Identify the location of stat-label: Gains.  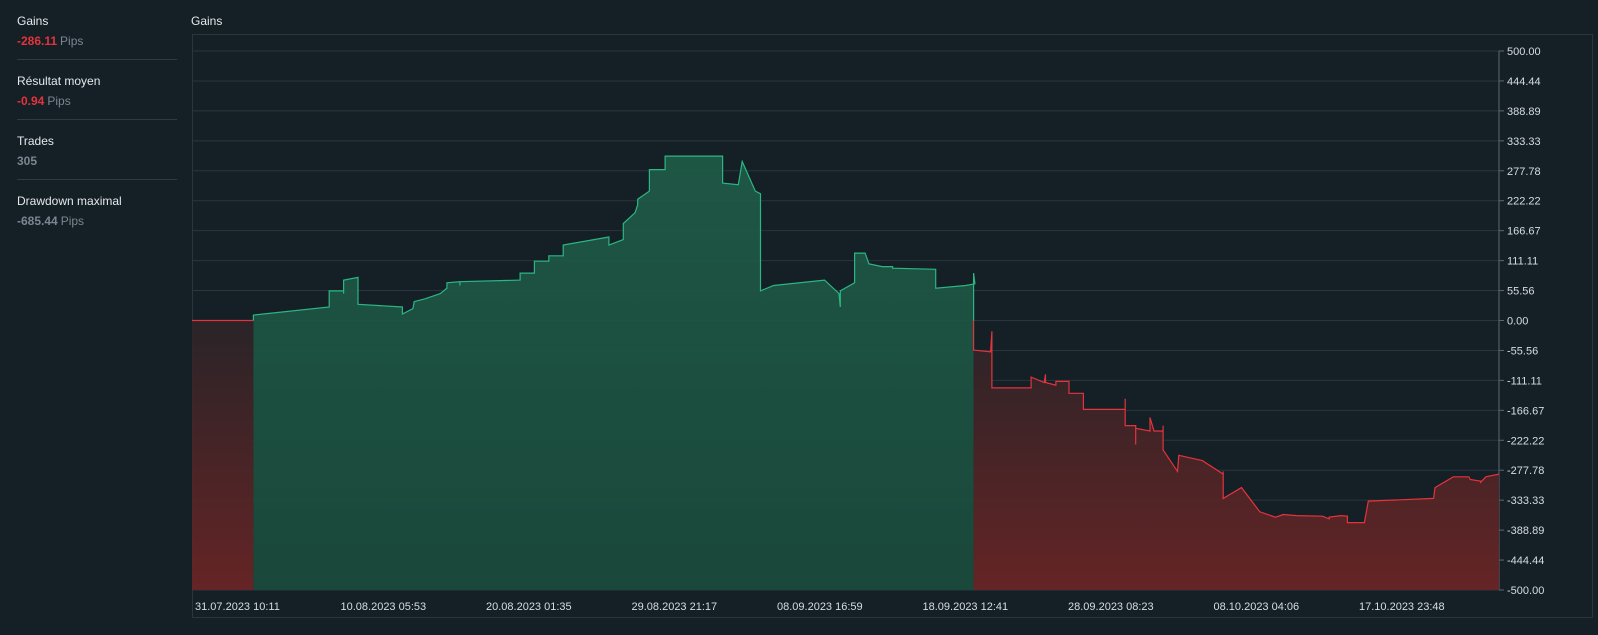
(33, 21).